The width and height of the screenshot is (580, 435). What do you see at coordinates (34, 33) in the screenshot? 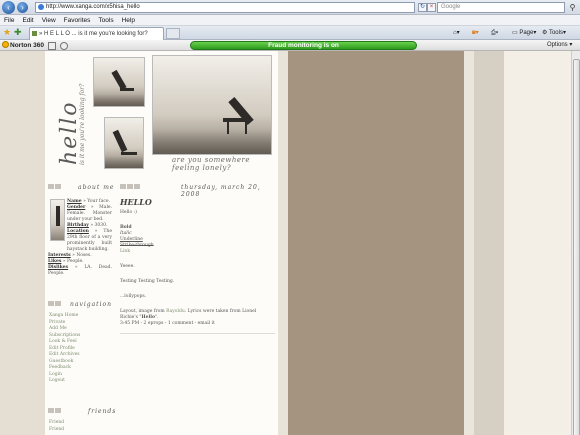
I see `tab-favicon-icon` at bounding box center [34, 33].